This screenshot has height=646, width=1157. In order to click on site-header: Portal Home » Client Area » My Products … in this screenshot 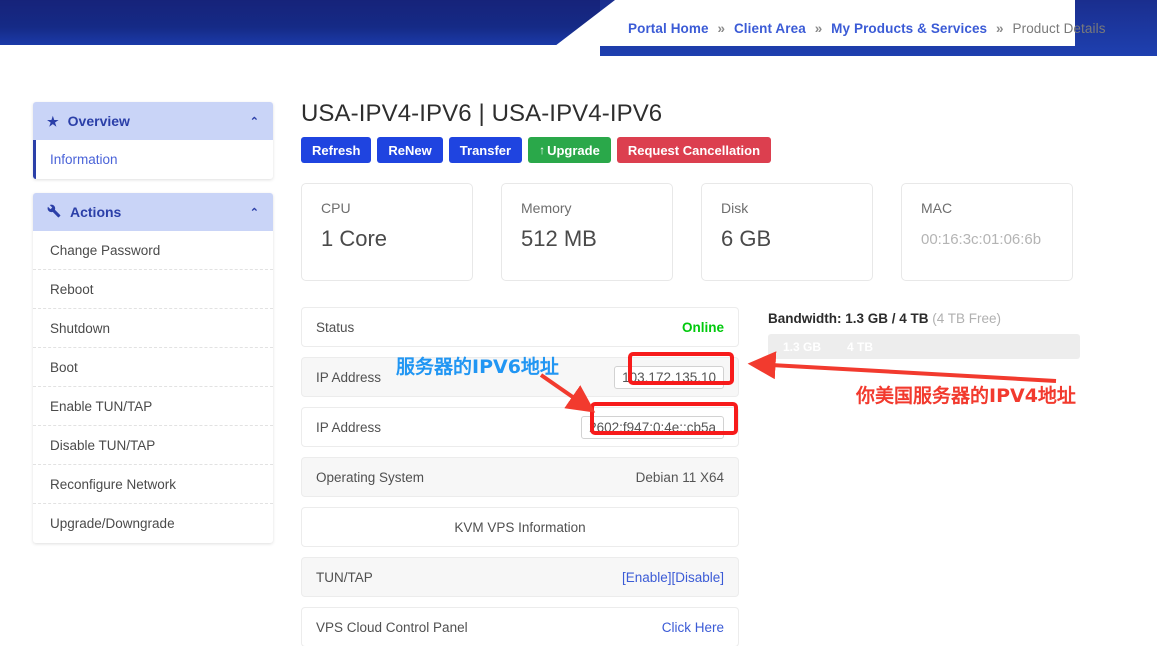, I will do `click(578, 28)`.